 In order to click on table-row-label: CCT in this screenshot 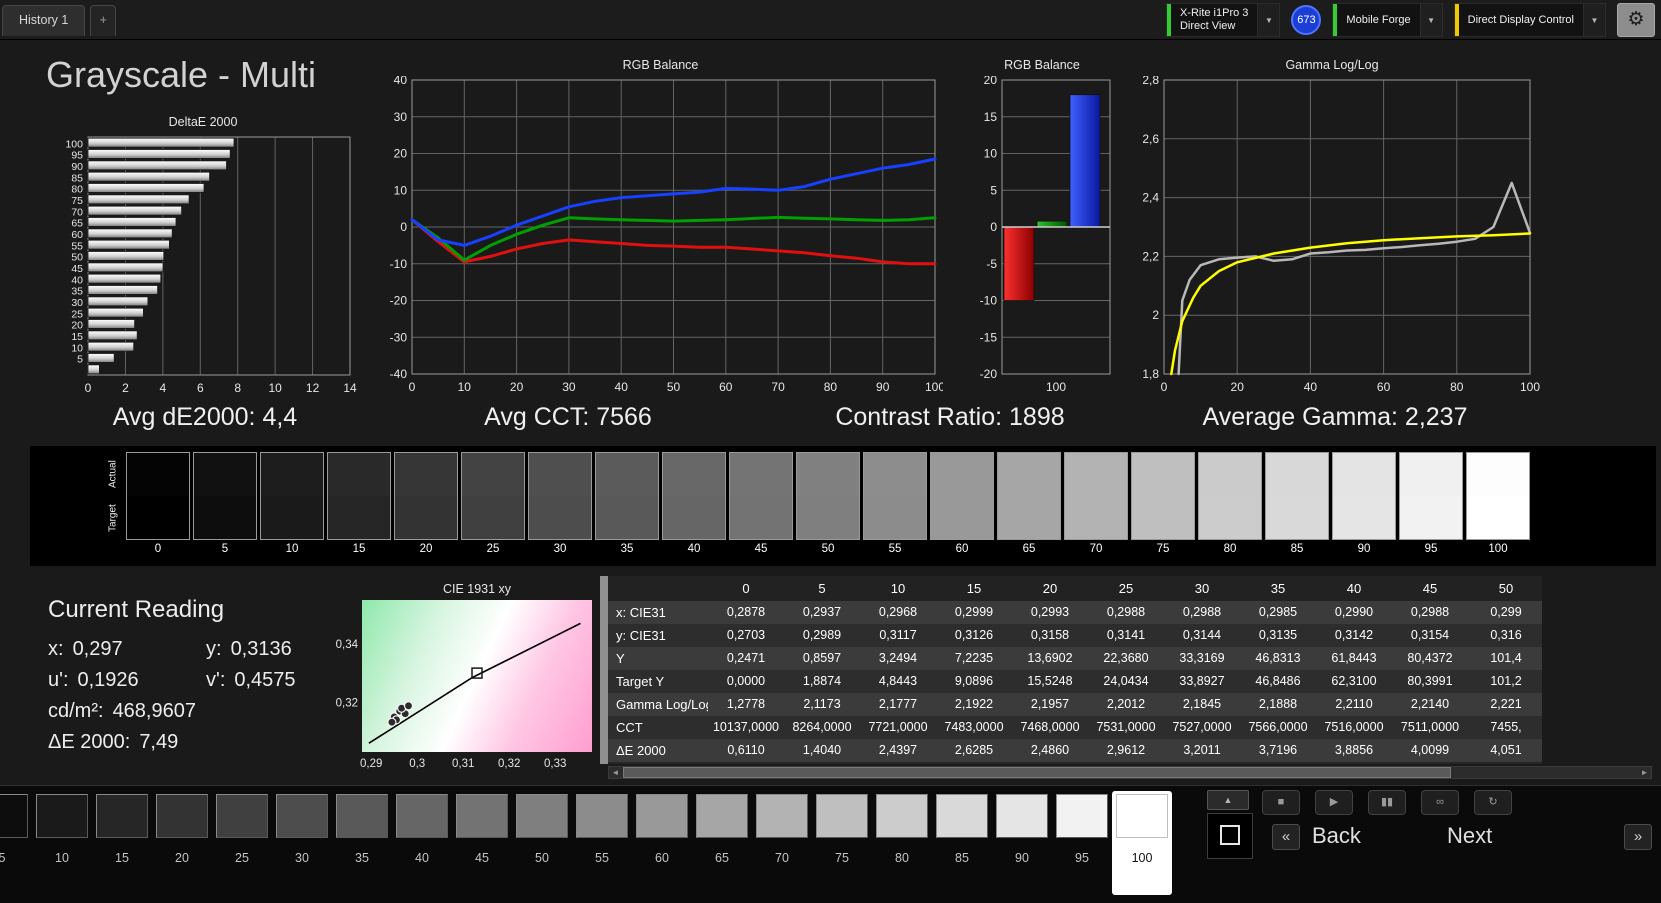, I will do `click(629, 727)`.